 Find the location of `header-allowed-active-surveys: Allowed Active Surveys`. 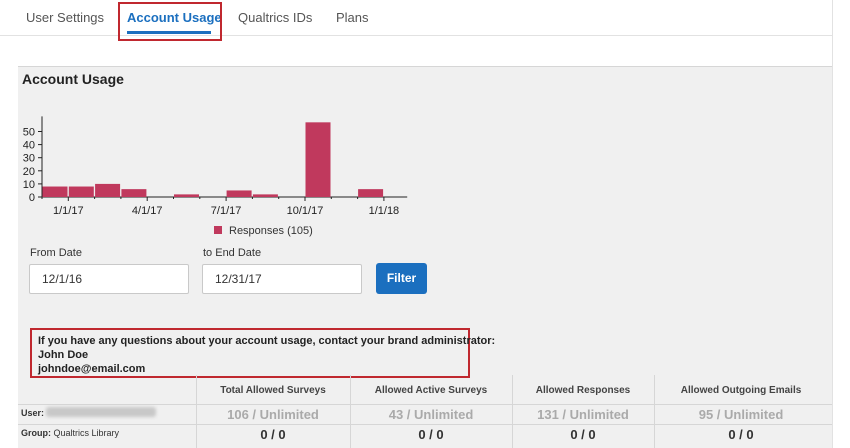

header-allowed-active-surveys: Allowed Active Surveys is located at coordinates (431, 390).